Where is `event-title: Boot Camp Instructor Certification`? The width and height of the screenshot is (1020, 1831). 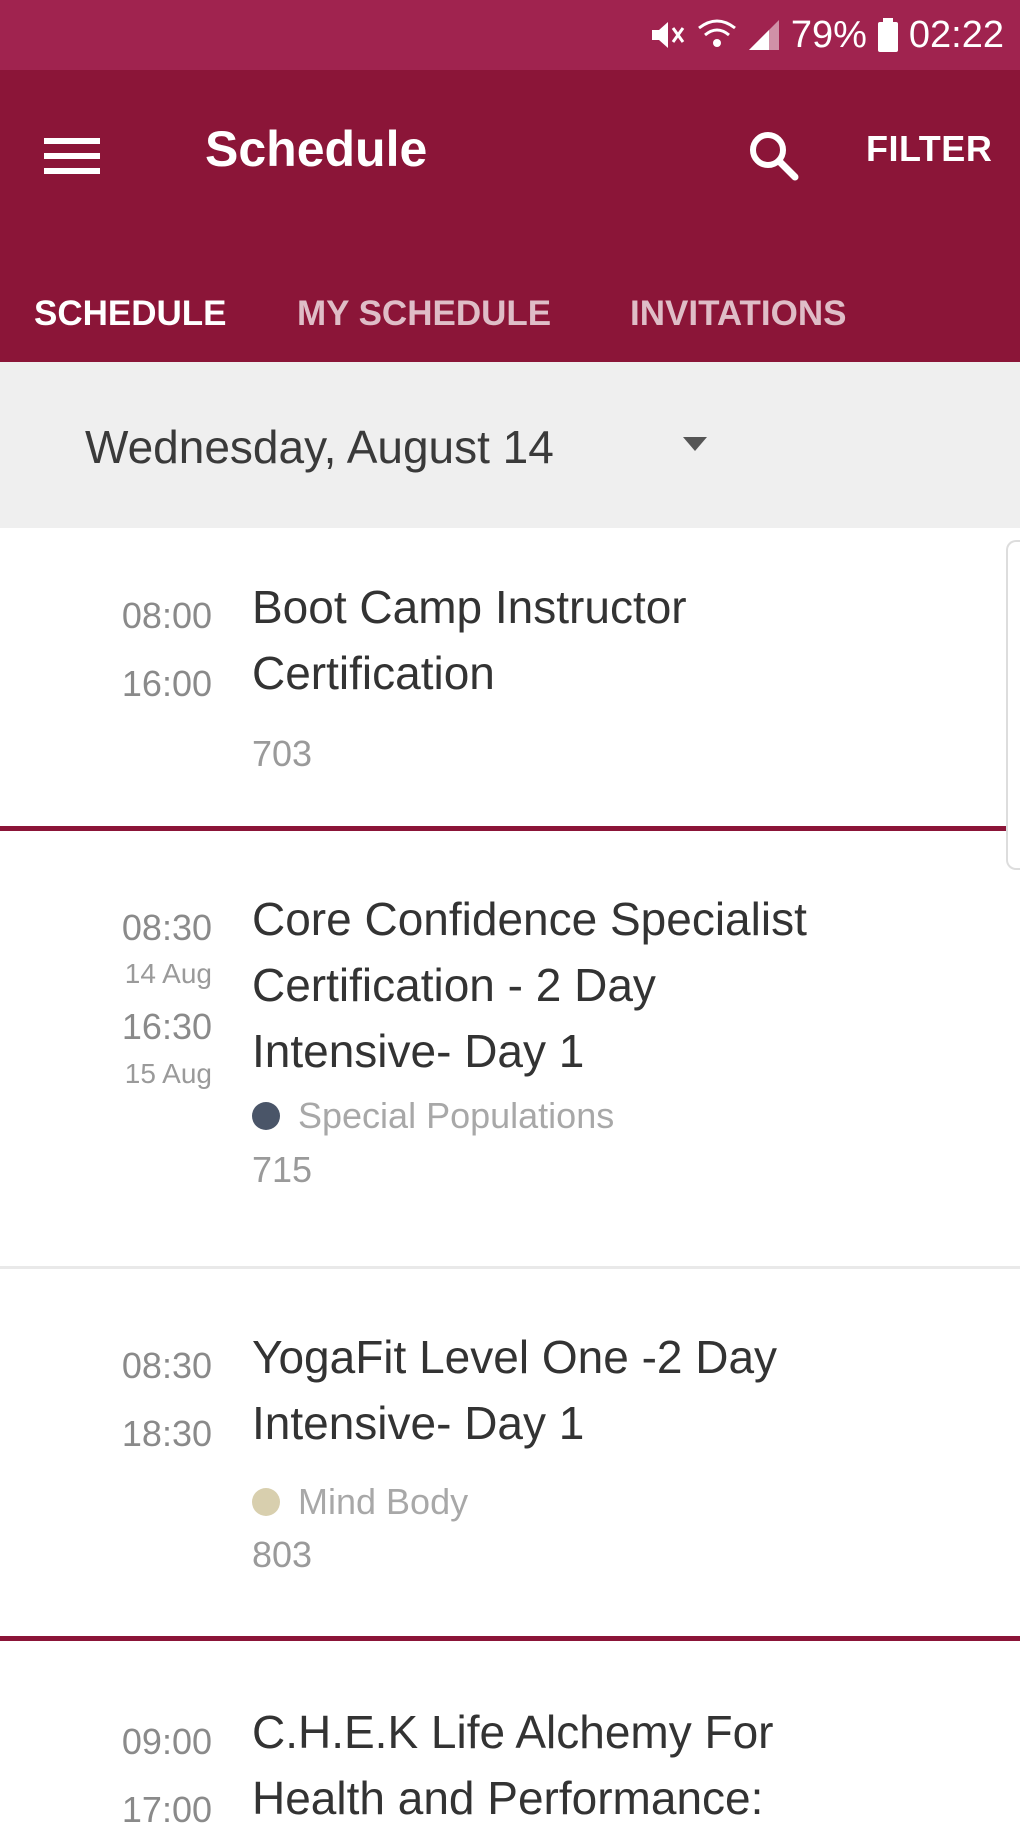 event-title: Boot Camp Instructor Certification is located at coordinates (469, 640).